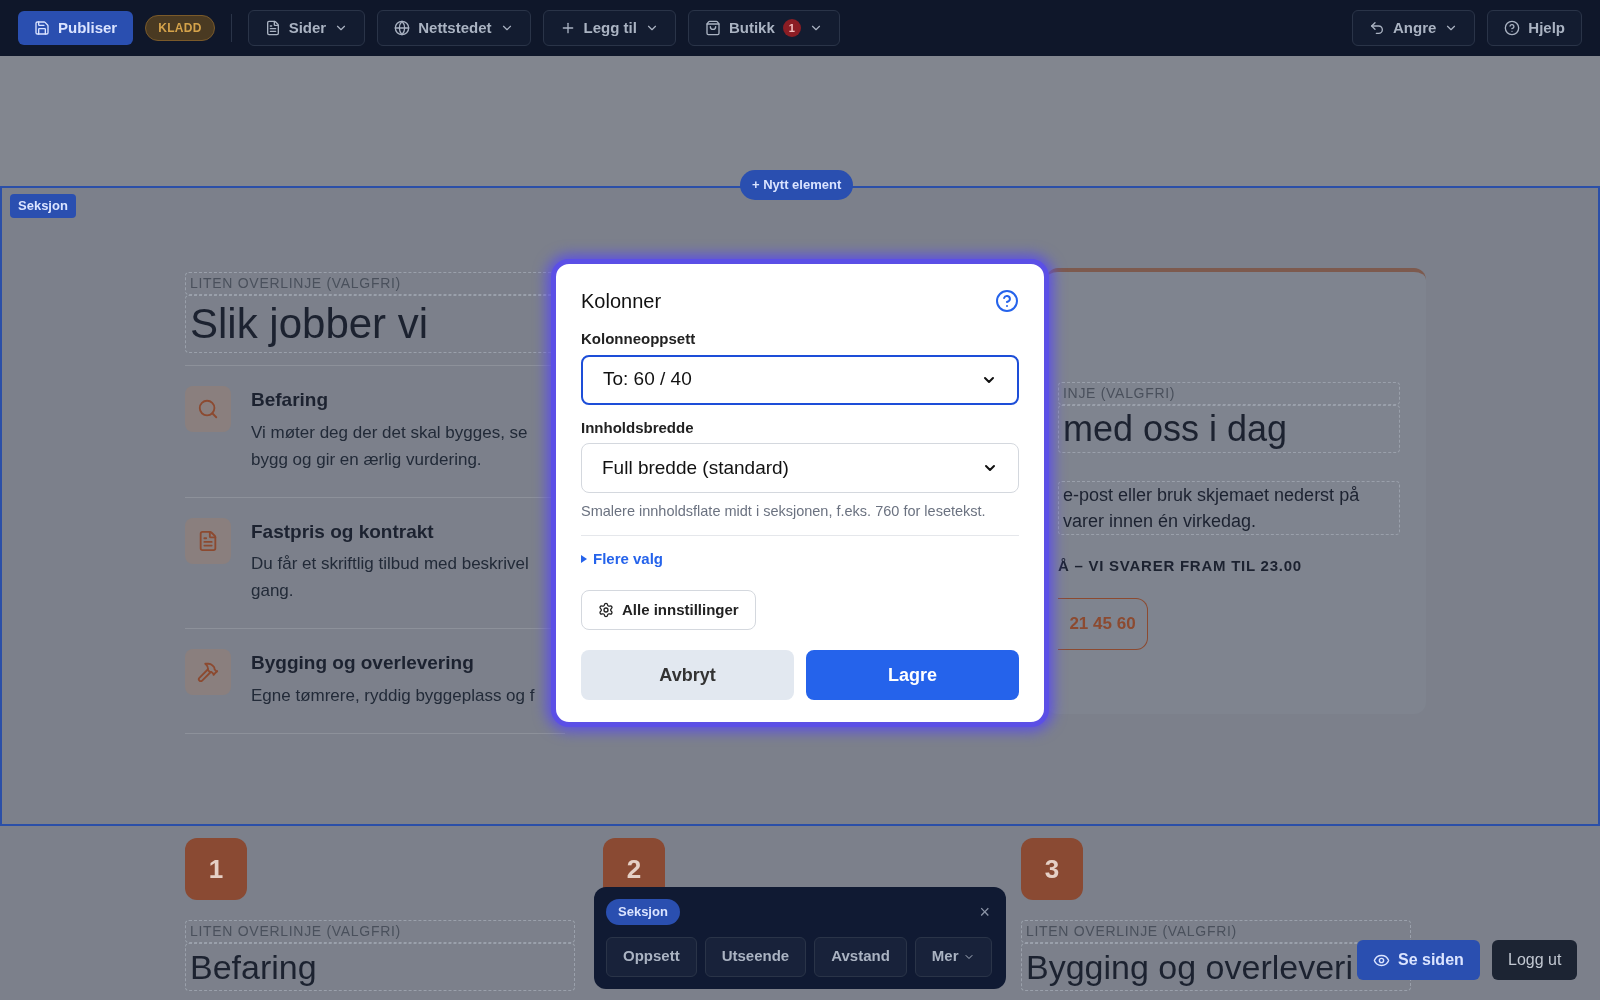 The width and height of the screenshot is (1600, 1000). What do you see at coordinates (1229, 429) in the screenshot?
I see `heading-field: med oss i dag` at bounding box center [1229, 429].